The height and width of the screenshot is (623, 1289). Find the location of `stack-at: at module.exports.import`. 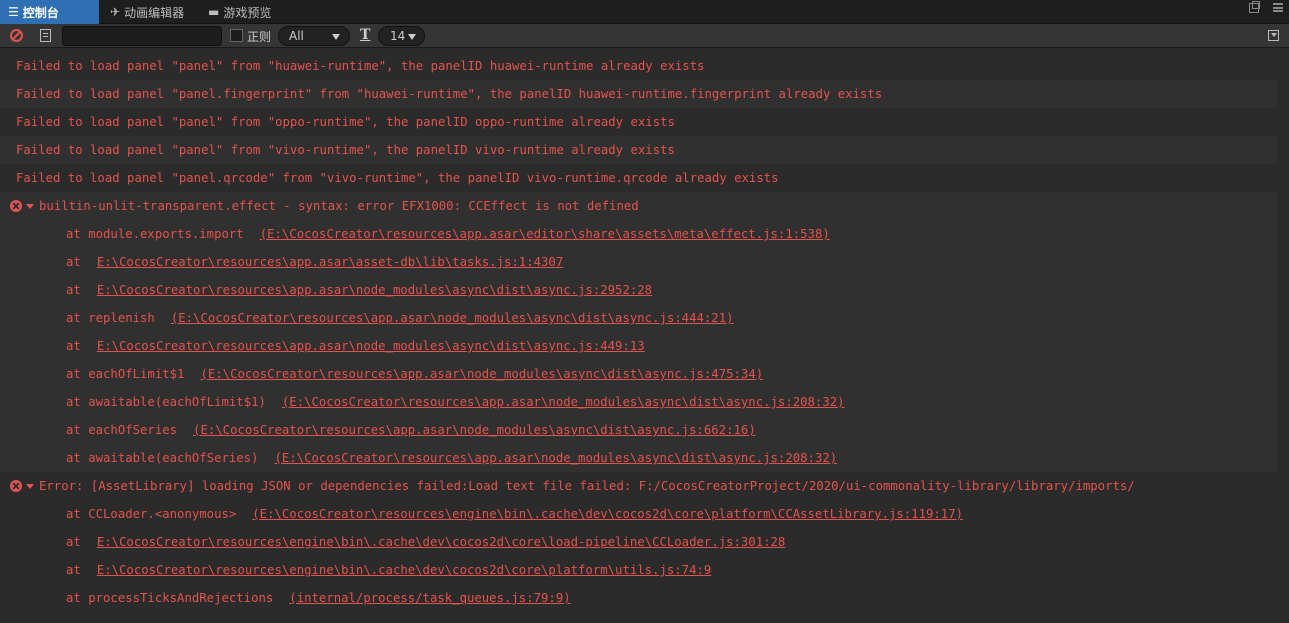

stack-at: at module.exports.import is located at coordinates (155, 234).